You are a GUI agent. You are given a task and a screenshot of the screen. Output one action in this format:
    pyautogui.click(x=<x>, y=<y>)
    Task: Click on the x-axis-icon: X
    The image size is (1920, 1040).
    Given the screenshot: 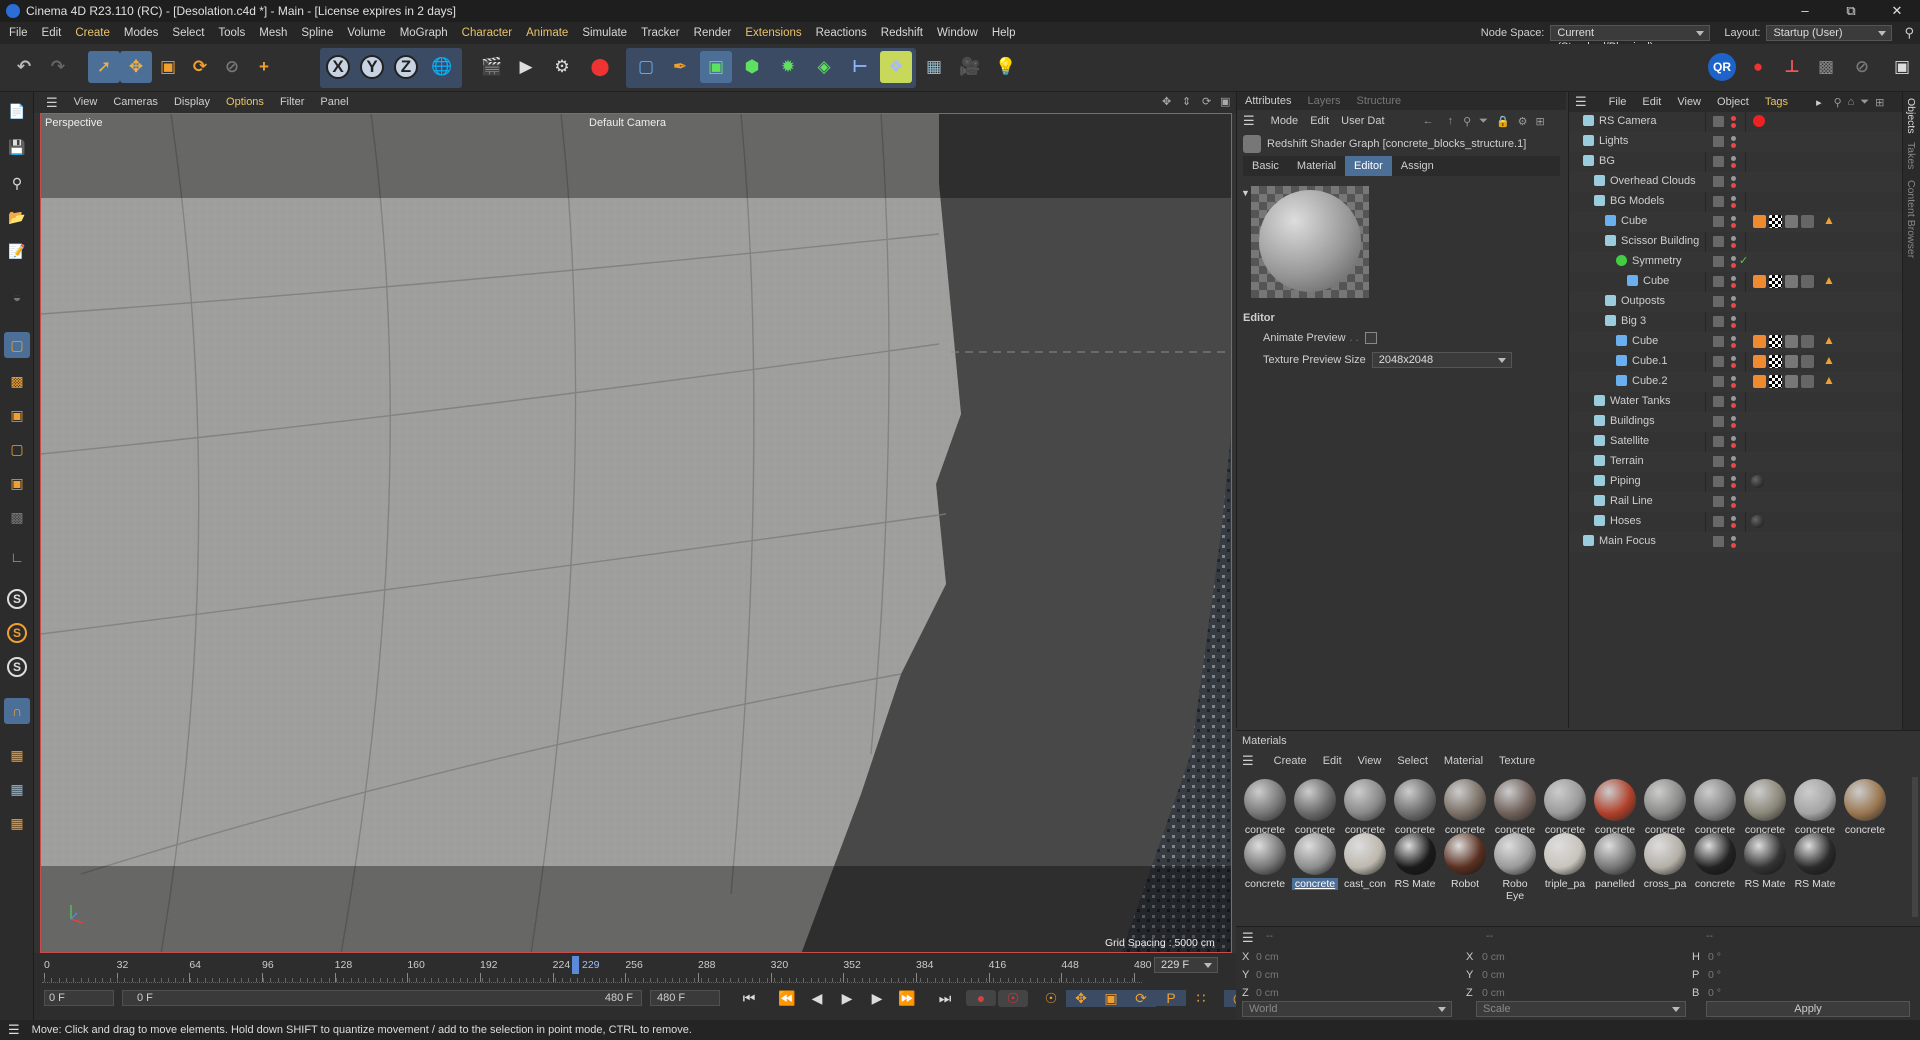 What is the action you would take?
    pyautogui.click(x=338, y=67)
    